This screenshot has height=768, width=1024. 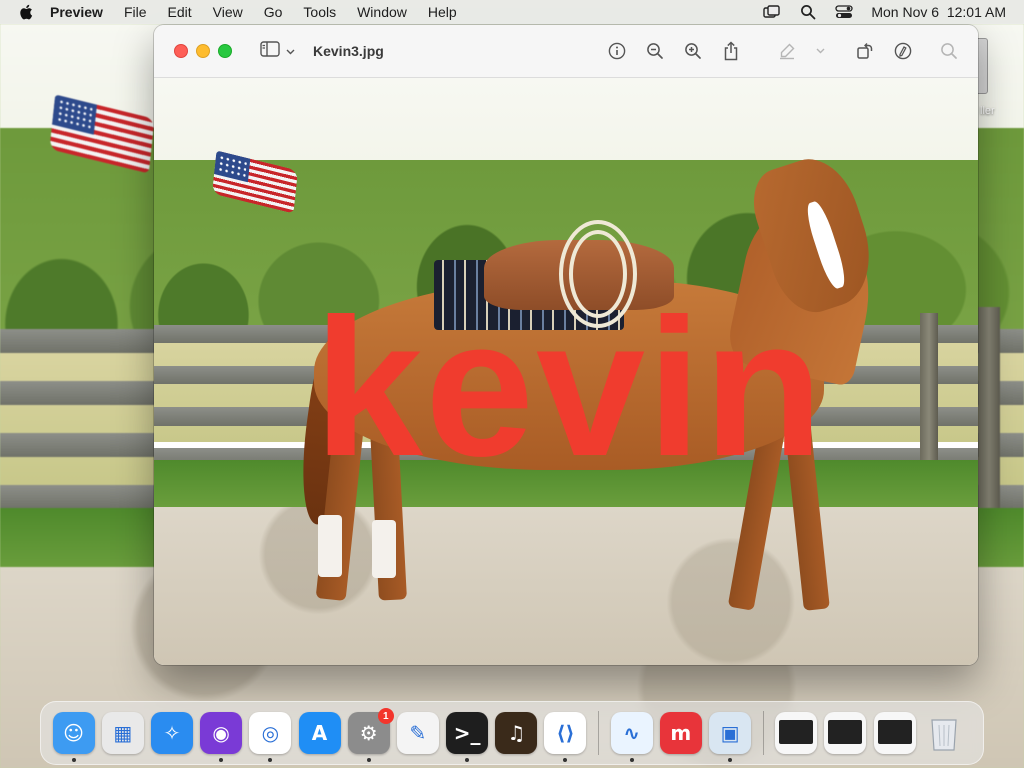 I want to click on dock-item-freeform: ∿, so click(x=631, y=737).